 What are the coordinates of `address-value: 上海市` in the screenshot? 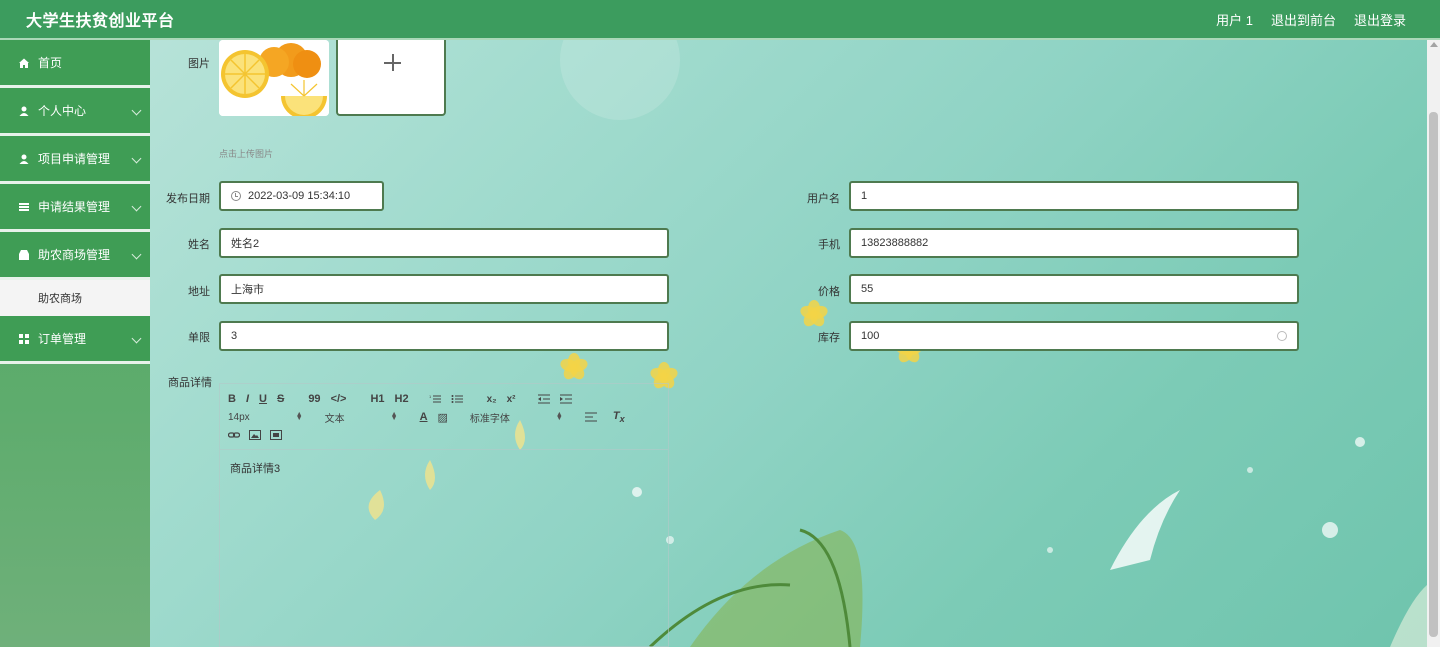 It's located at (247, 290).